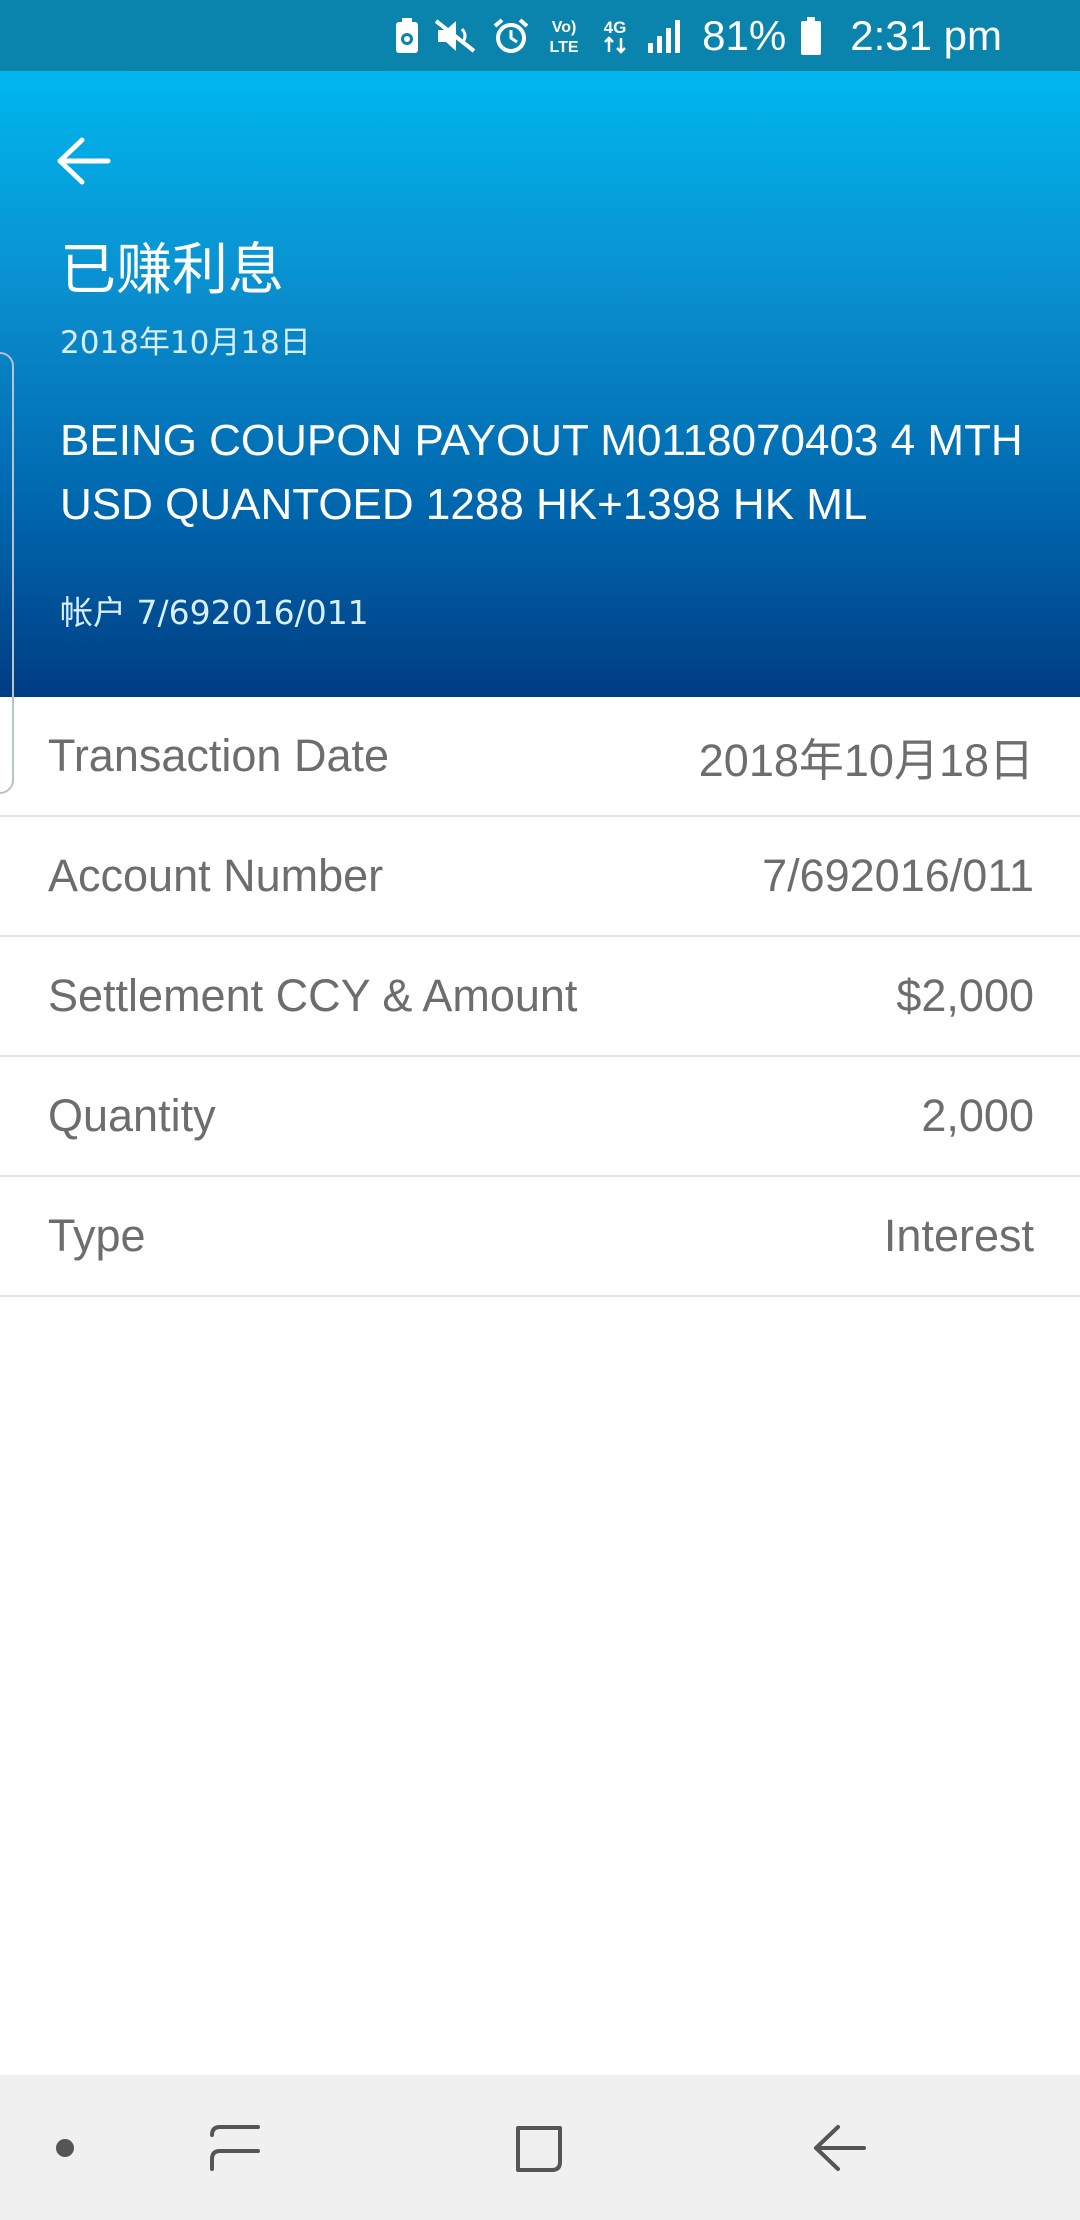  Describe the element at coordinates (511, 36) in the screenshot. I see `alarm-icon` at that location.